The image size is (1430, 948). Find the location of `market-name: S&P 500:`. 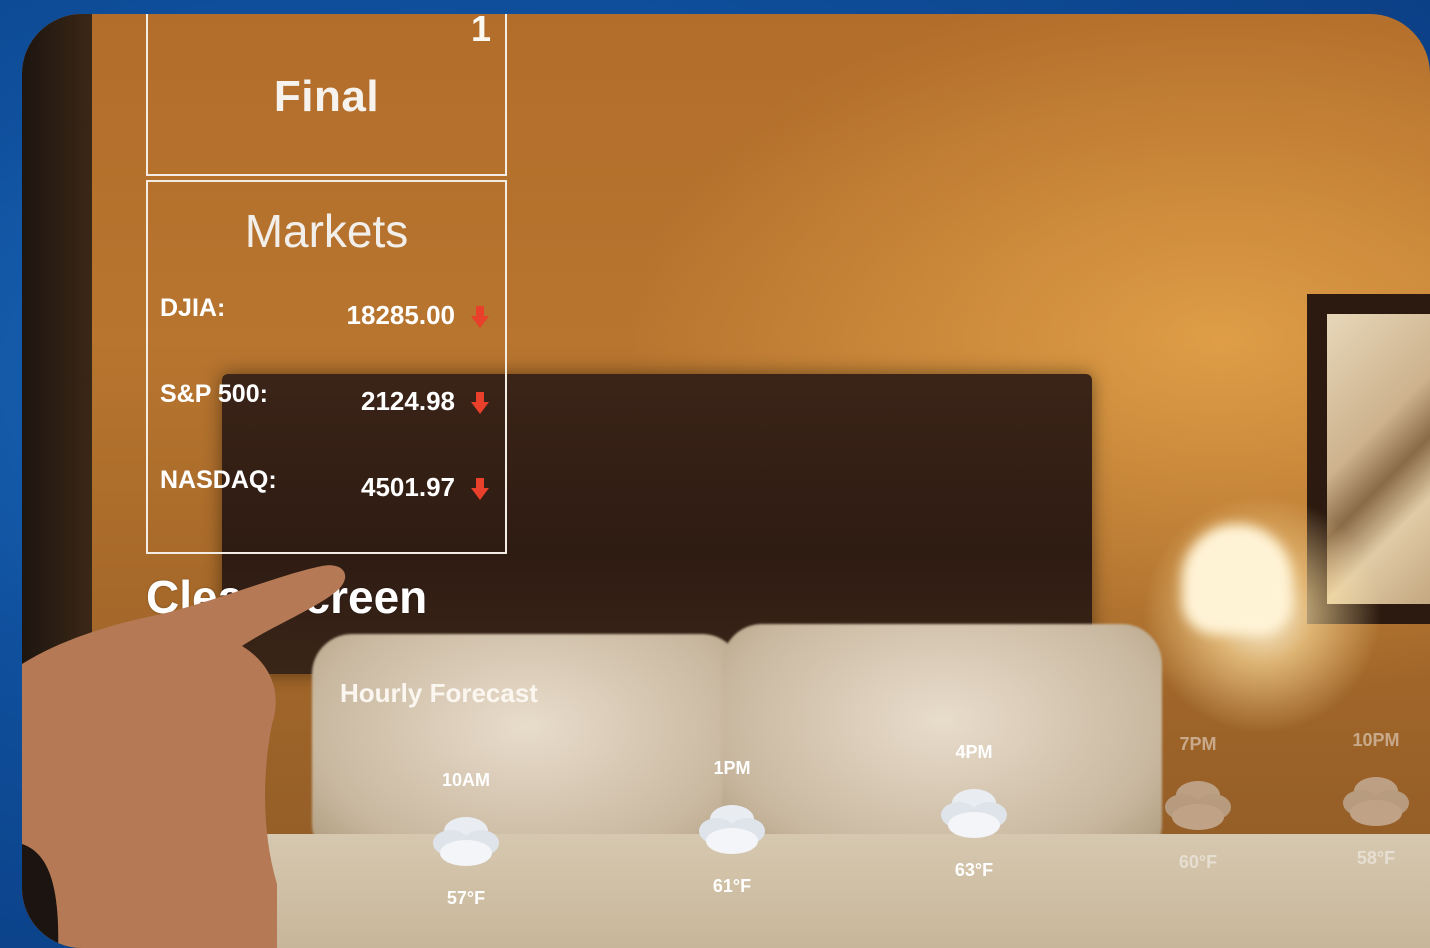

market-name: S&P 500: is located at coordinates (214, 394).